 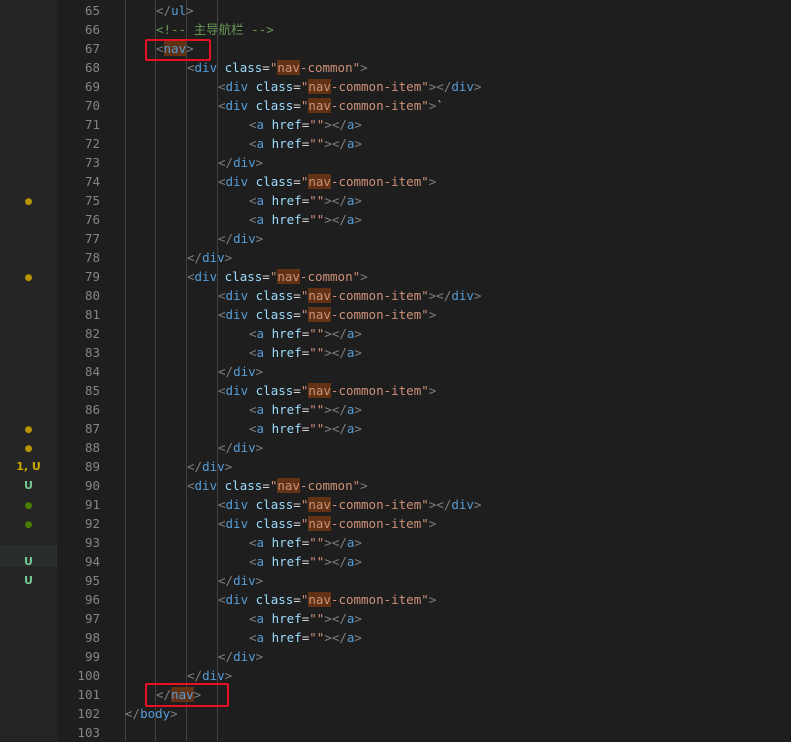 I want to click on line-number: 86, so click(x=92, y=409).